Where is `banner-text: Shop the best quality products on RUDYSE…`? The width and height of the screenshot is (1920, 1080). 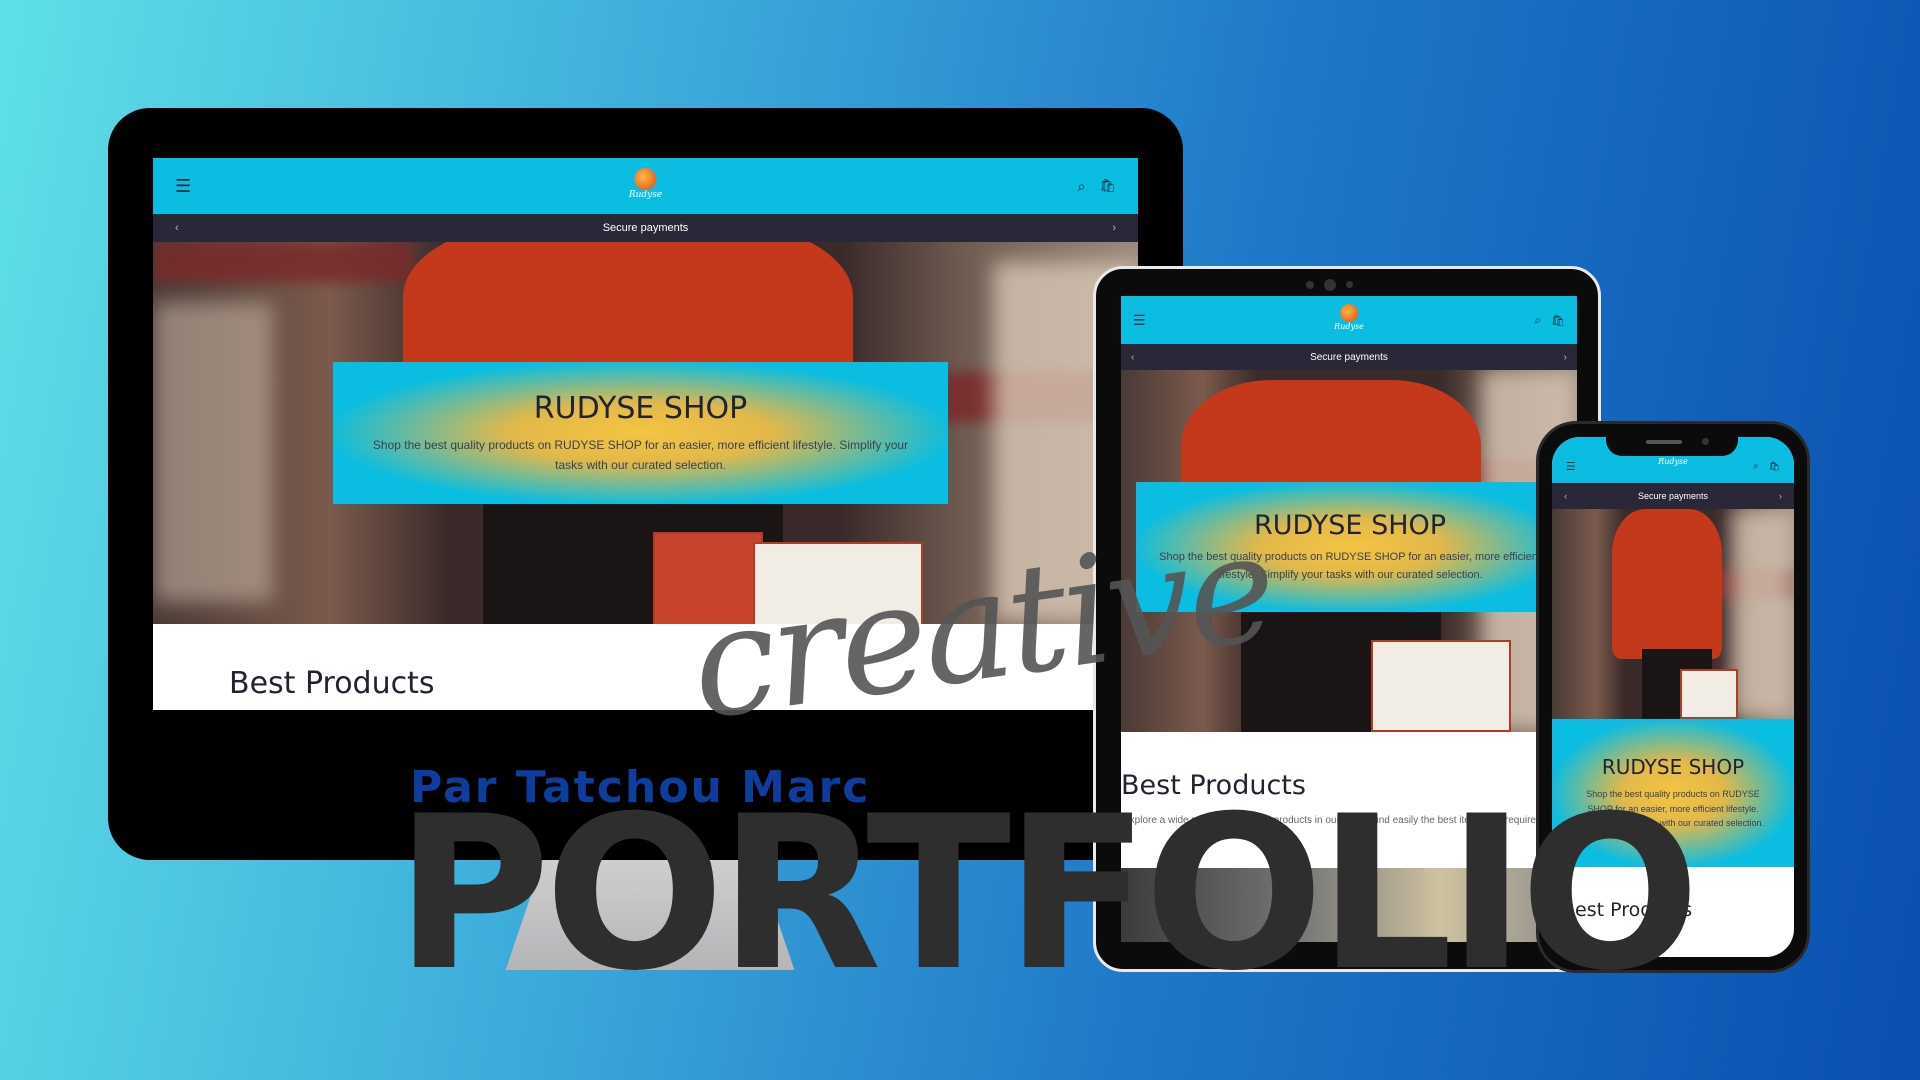
banner-text: Shop the best quality products on RUDYSE… is located at coordinates (640, 455).